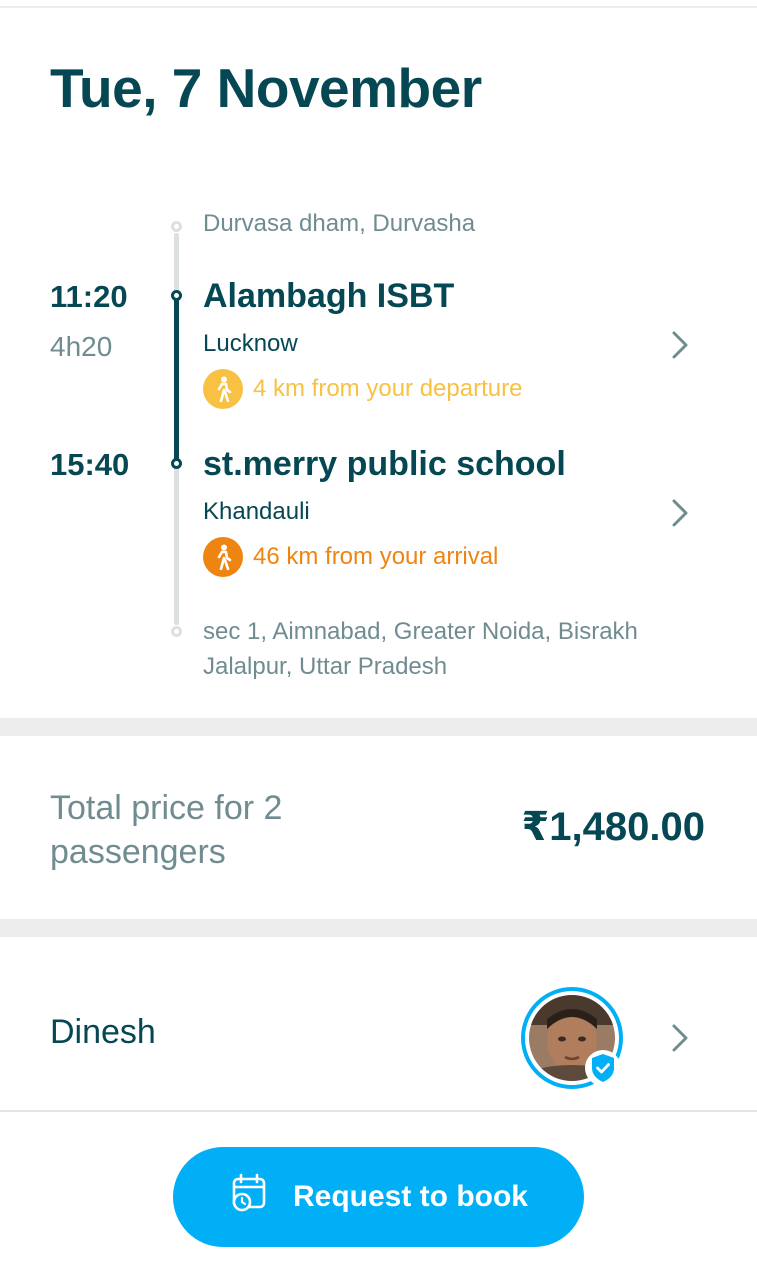 The height and width of the screenshot is (1280, 757). What do you see at coordinates (339, 223) in the screenshot?
I see `origin-area-text: Durvasa dham, Durvasha` at bounding box center [339, 223].